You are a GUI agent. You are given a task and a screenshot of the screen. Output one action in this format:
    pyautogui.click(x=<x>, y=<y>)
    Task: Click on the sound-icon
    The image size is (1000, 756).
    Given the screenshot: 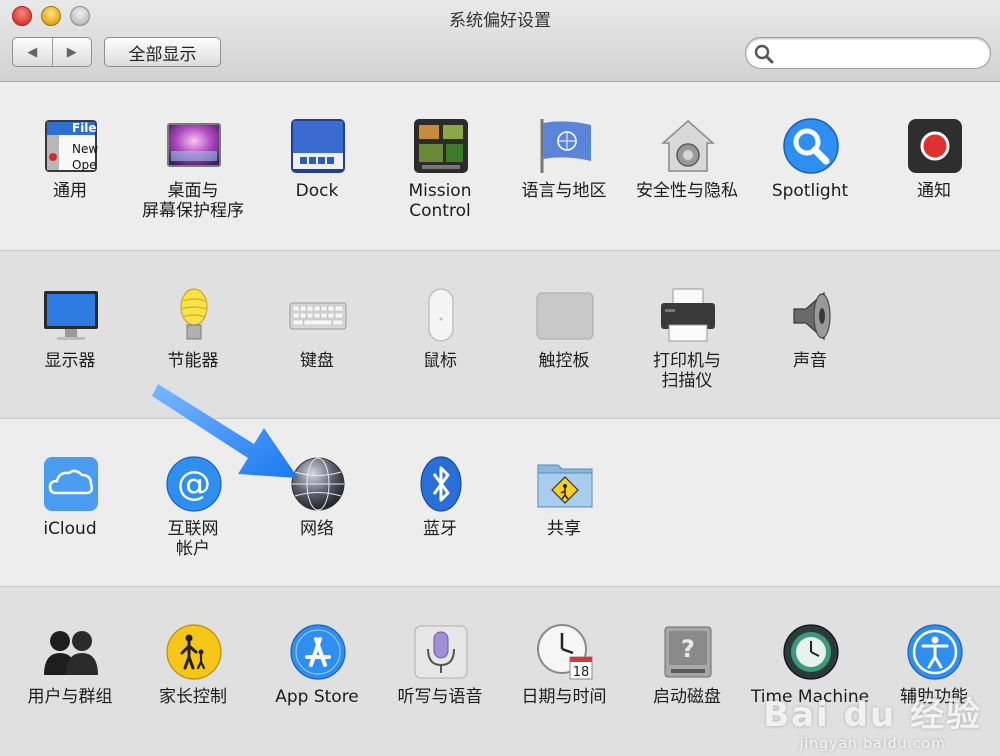 What is the action you would take?
    pyautogui.click(x=812, y=316)
    